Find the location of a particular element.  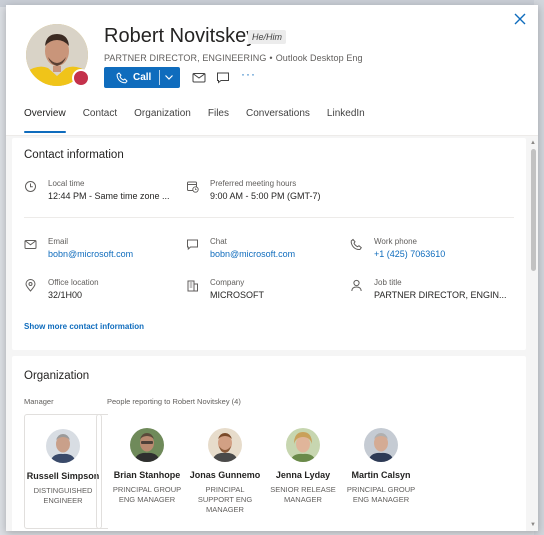

office-location-label: Office location is located at coordinates (73, 282).